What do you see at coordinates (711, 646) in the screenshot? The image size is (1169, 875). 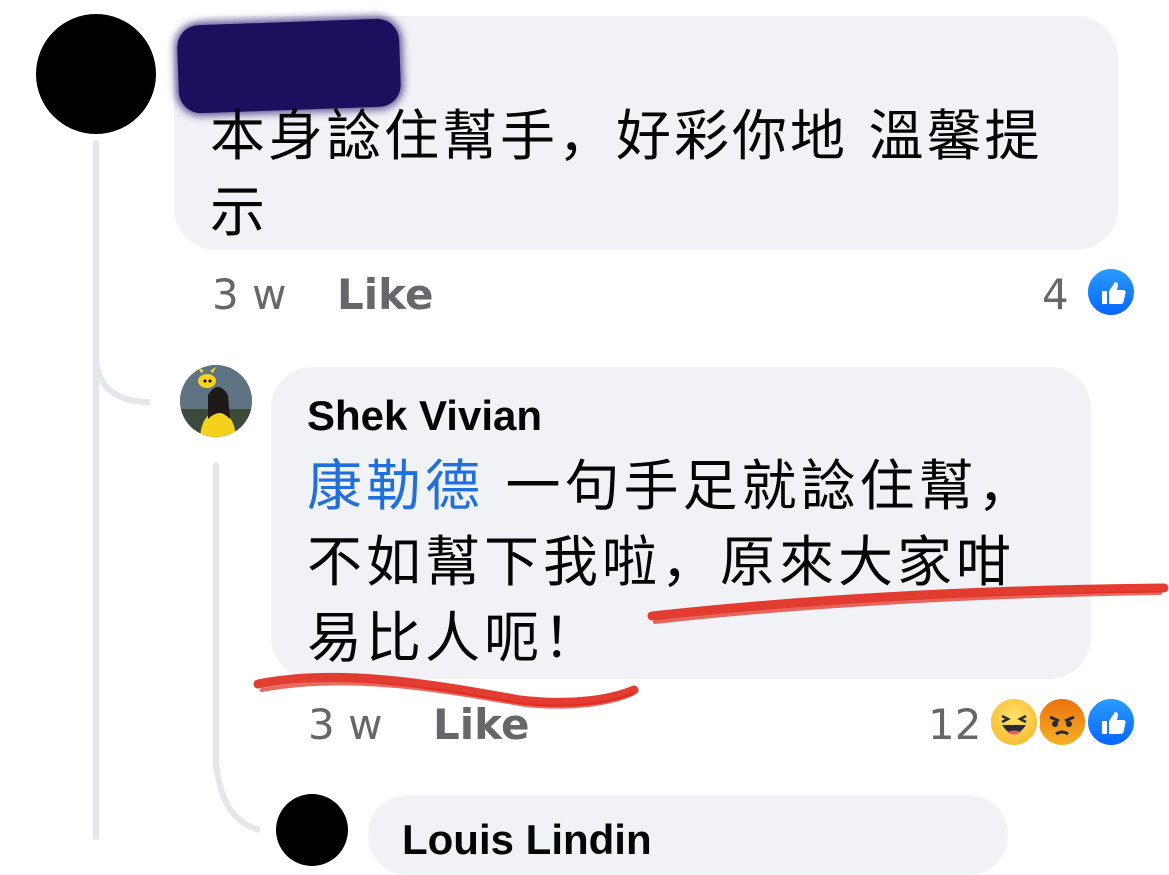 I see `red-scribble-underline` at bounding box center [711, 646].